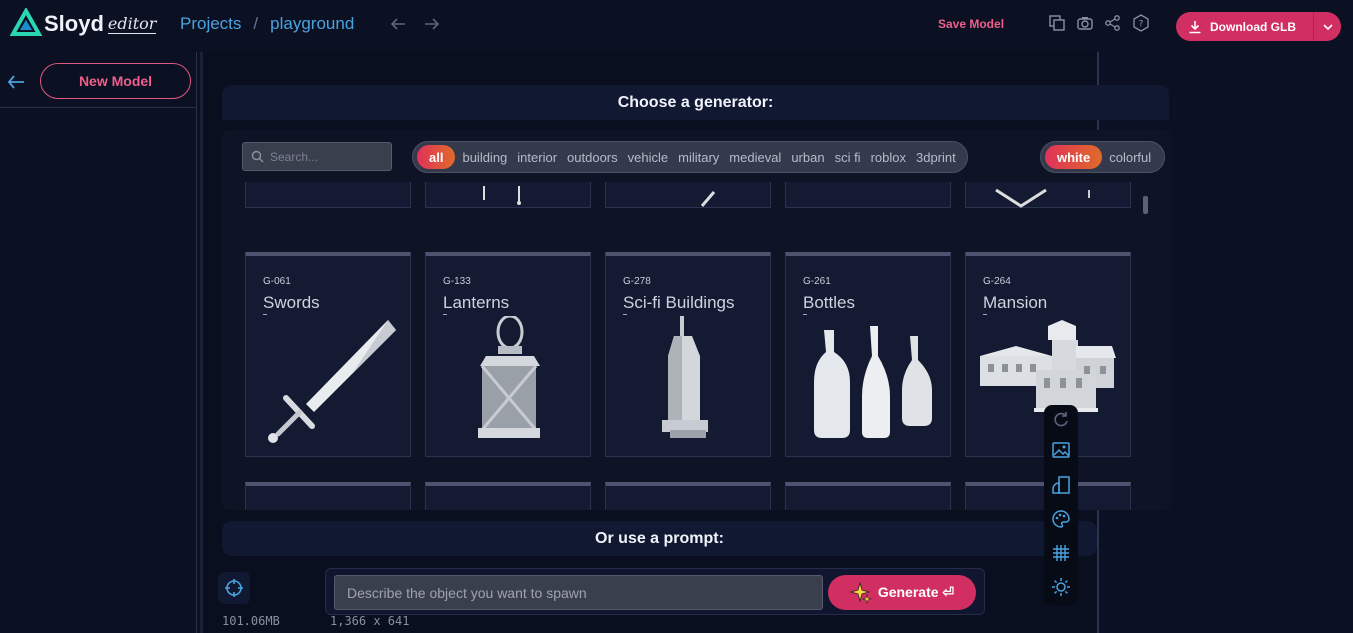 Image resolution: width=1353 pixels, height=633 pixels. What do you see at coordinates (267, 24) in the screenshot?
I see `breadcrumb: Projects / playground` at bounding box center [267, 24].